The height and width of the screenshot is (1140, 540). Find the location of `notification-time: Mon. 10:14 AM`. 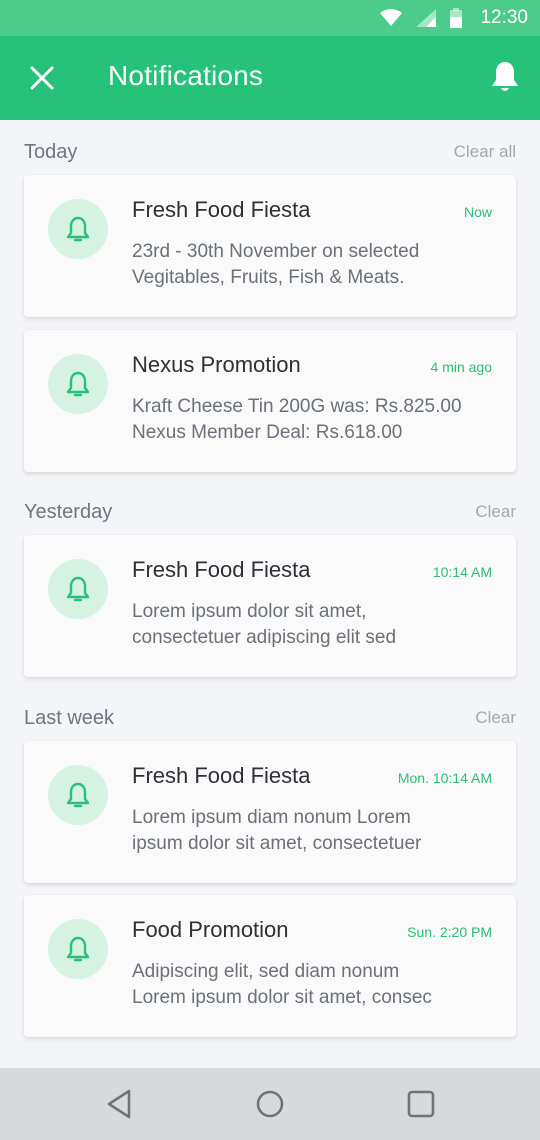

notification-time: Mon. 10:14 AM is located at coordinates (444, 778).